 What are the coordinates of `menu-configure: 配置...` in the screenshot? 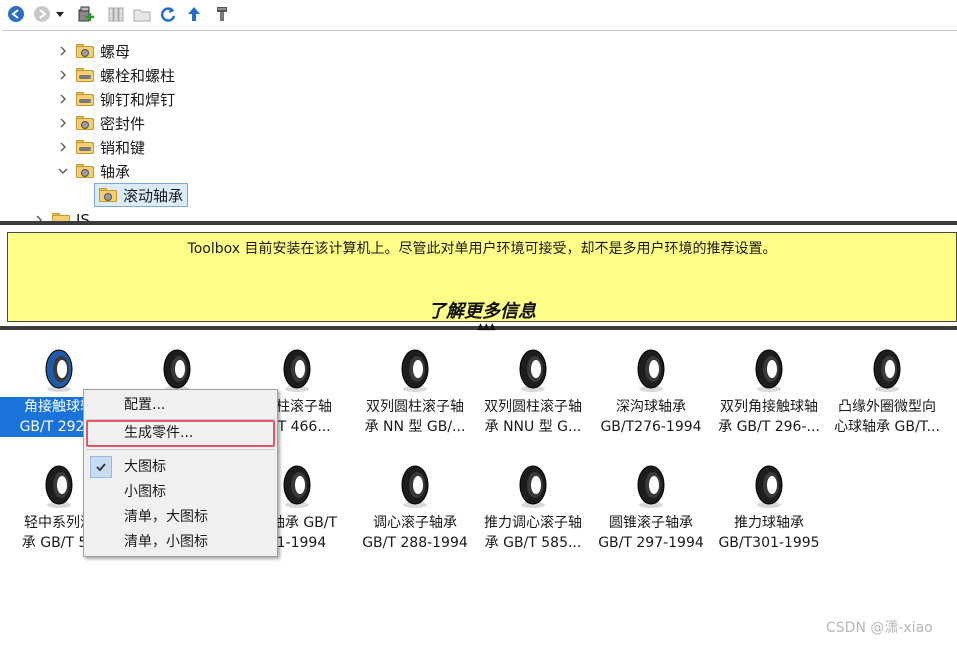 It's located at (180, 405).